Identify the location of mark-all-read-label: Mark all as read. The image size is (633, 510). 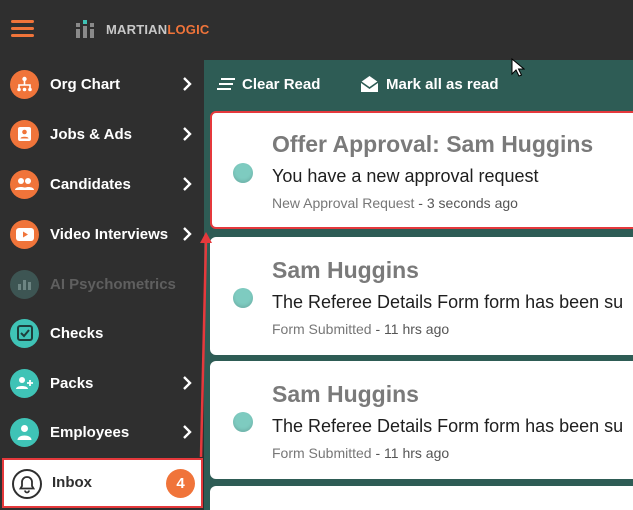
(442, 84).